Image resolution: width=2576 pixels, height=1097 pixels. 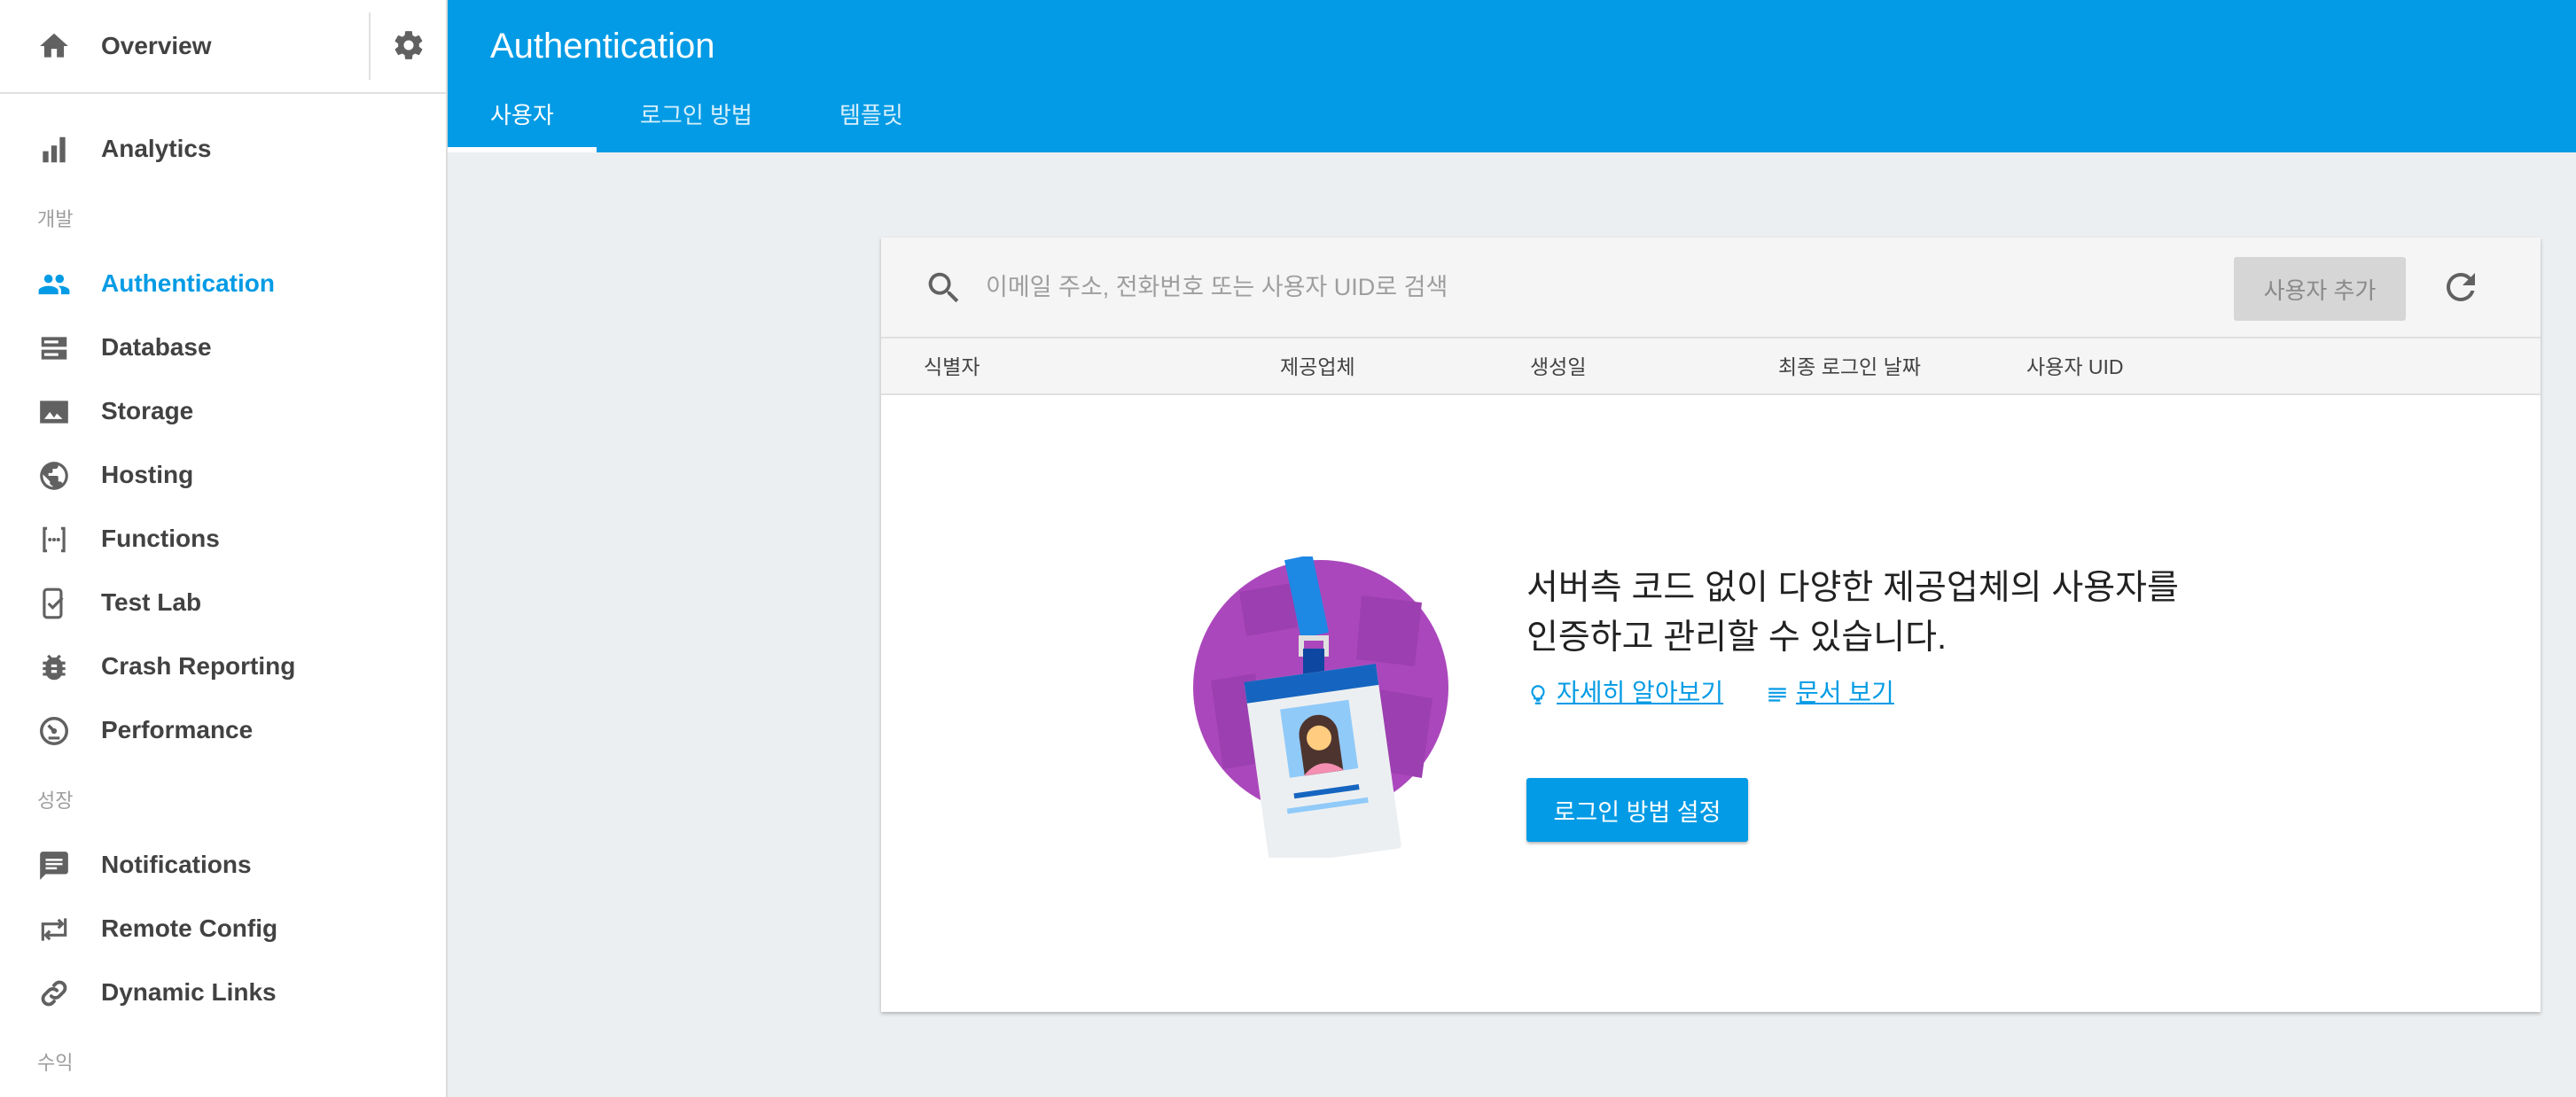 What do you see at coordinates (223, 538) in the screenshot?
I see `sidebar-item-functions: Functions` at bounding box center [223, 538].